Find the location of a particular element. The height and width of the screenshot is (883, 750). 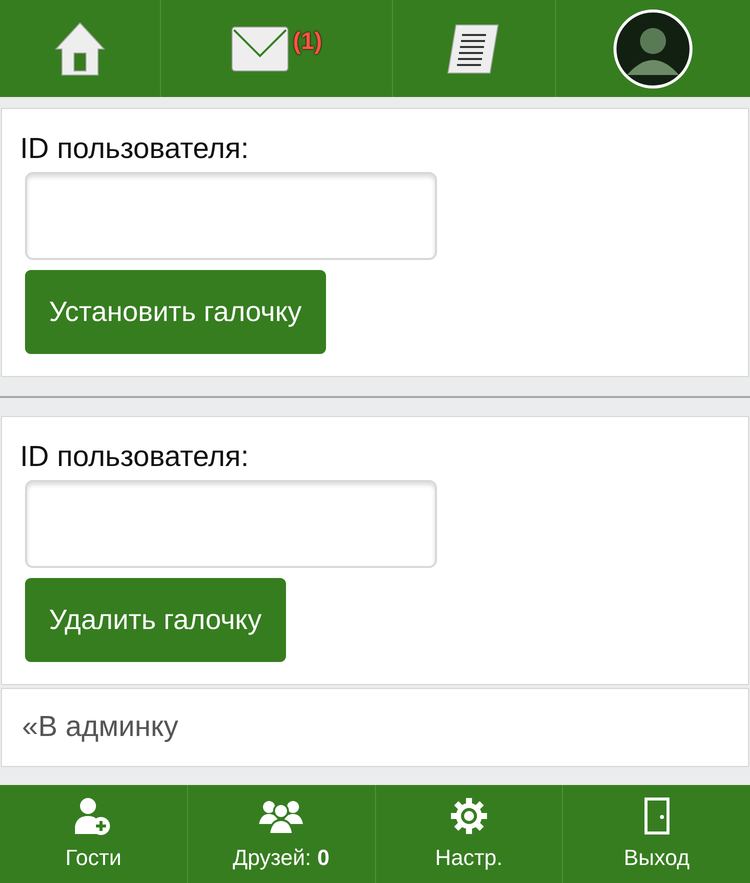

nav-label: Настр. is located at coordinates (469, 858).